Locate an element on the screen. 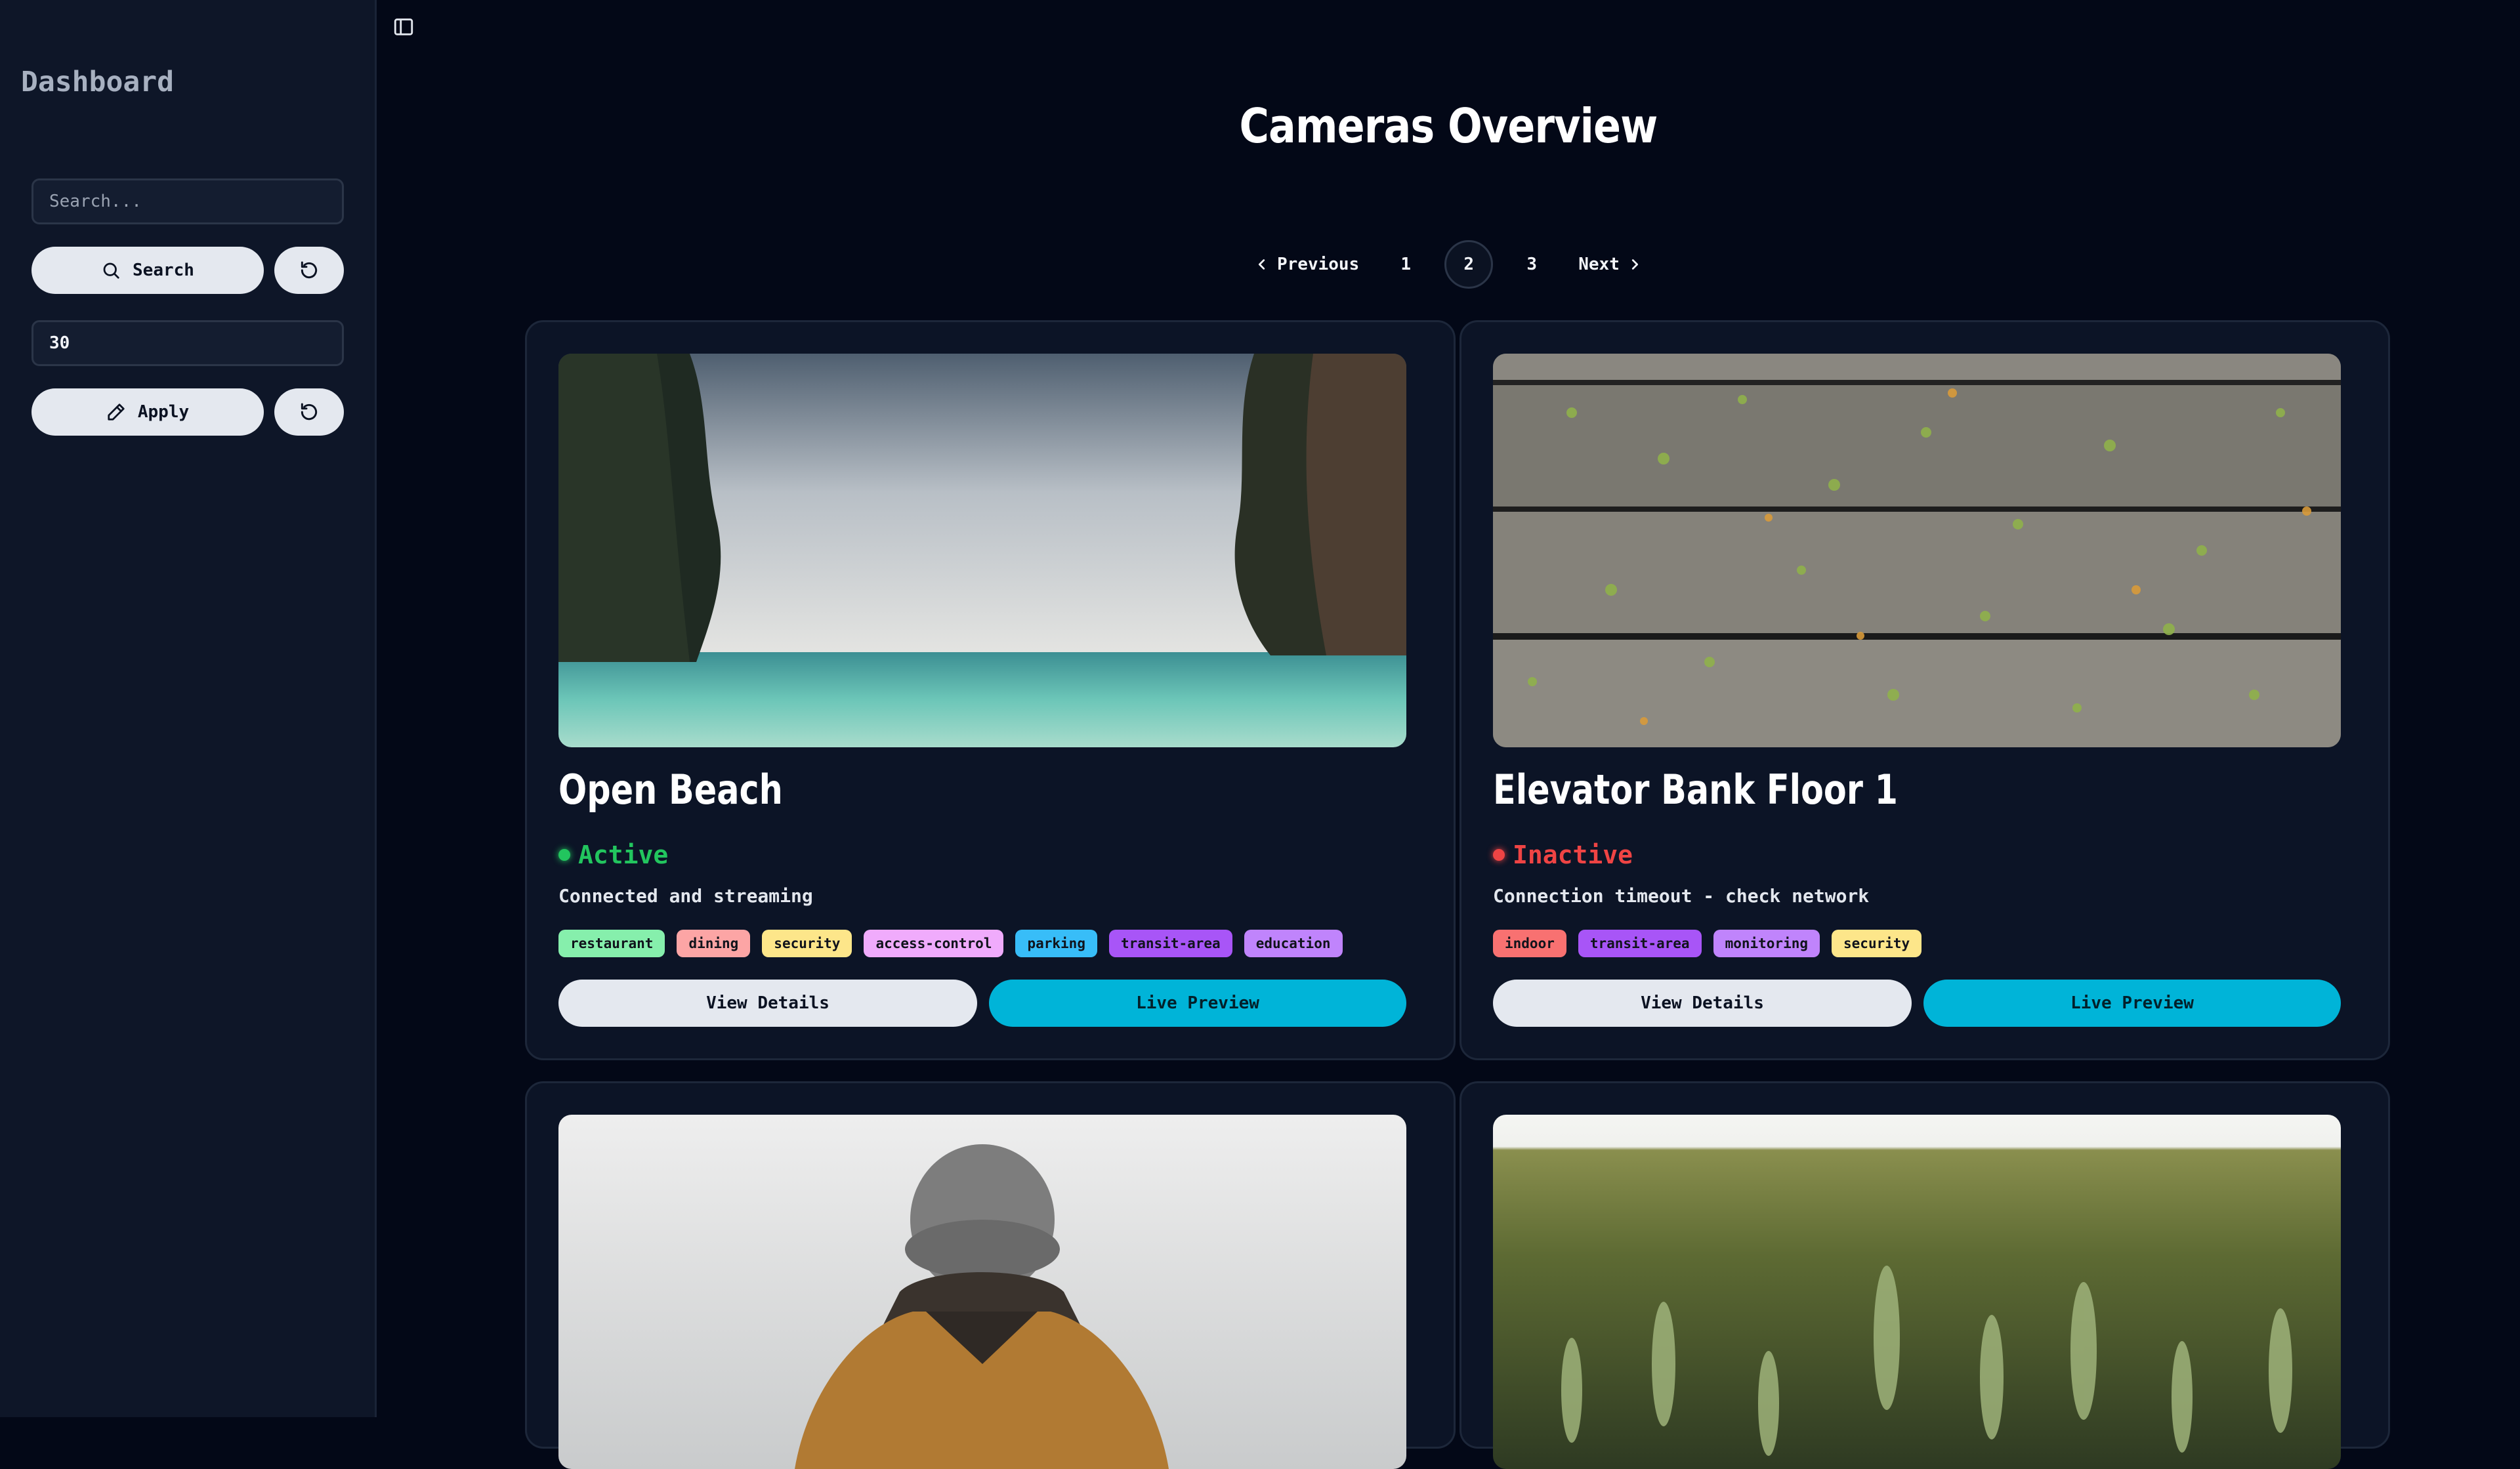 This screenshot has width=2520, height=1469. previous-label: Previous is located at coordinates (1318, 264).